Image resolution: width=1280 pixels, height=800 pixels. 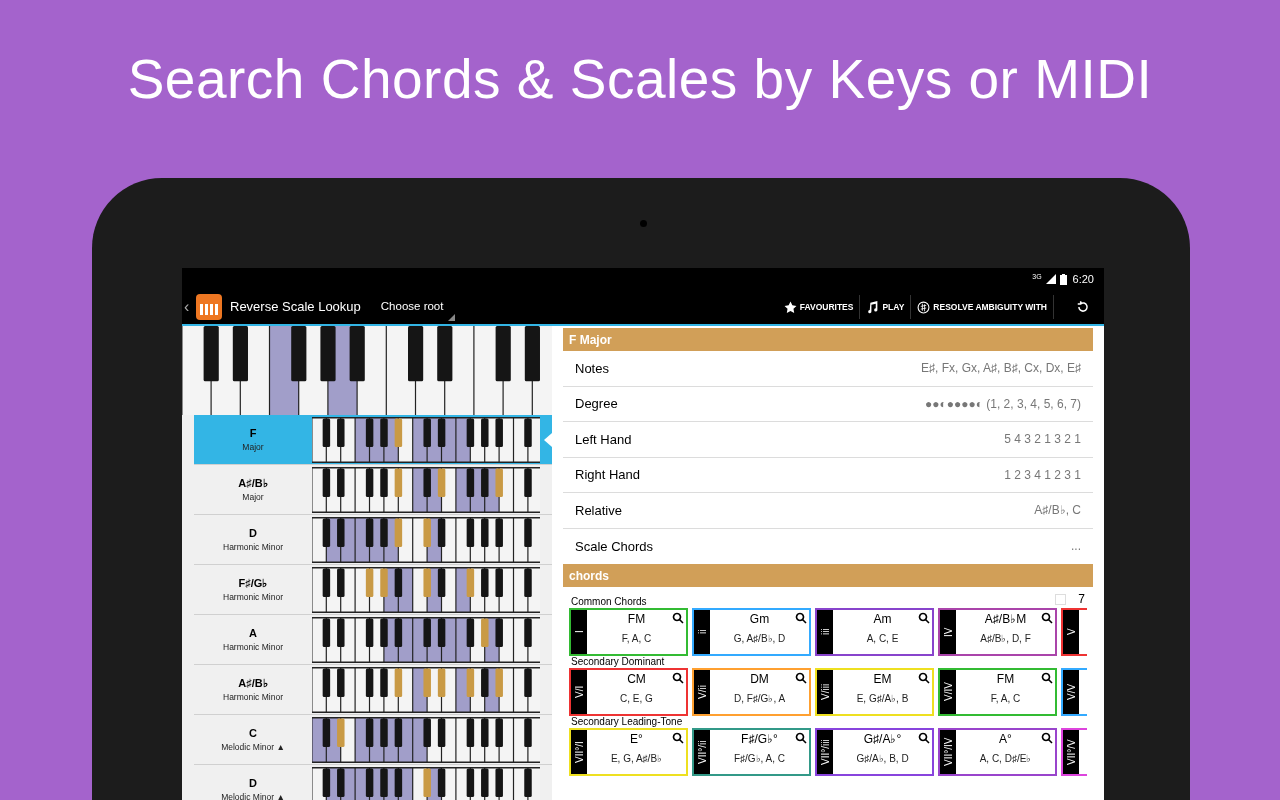 I want to click on chord-card: V/iii EM E, G♯/A♭, B, so click(x=874, y=692).